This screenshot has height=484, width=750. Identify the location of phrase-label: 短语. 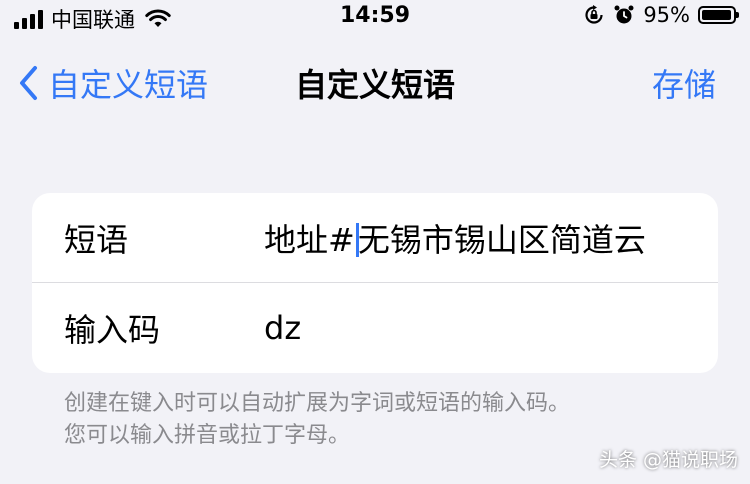
(96, 239).